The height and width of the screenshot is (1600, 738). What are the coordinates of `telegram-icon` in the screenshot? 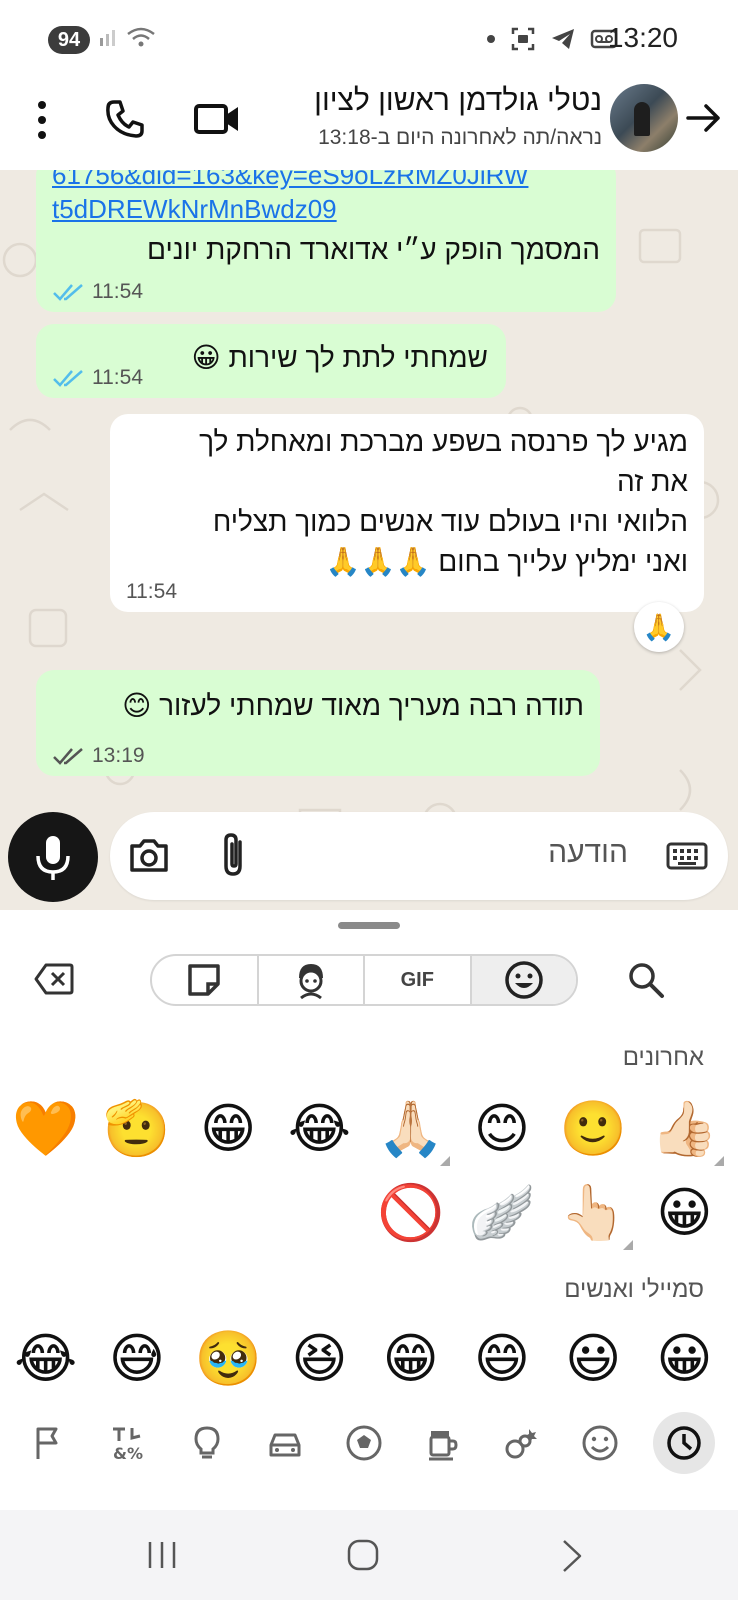 It's located at (563, 39).